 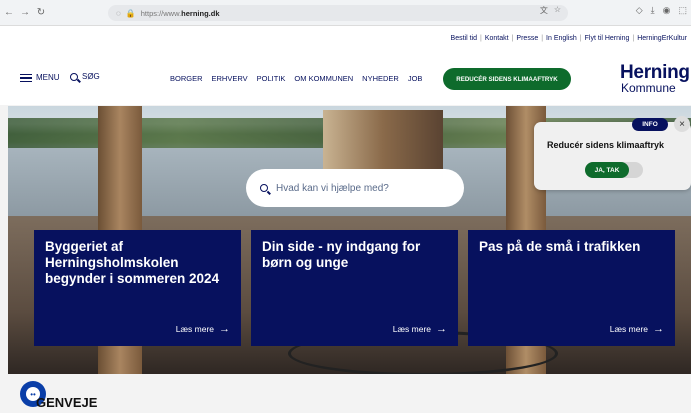 What do you see at coordinates (667, 10) in the screenshot?
I see `account-icon: ◉` at bounding box center [667, 10].